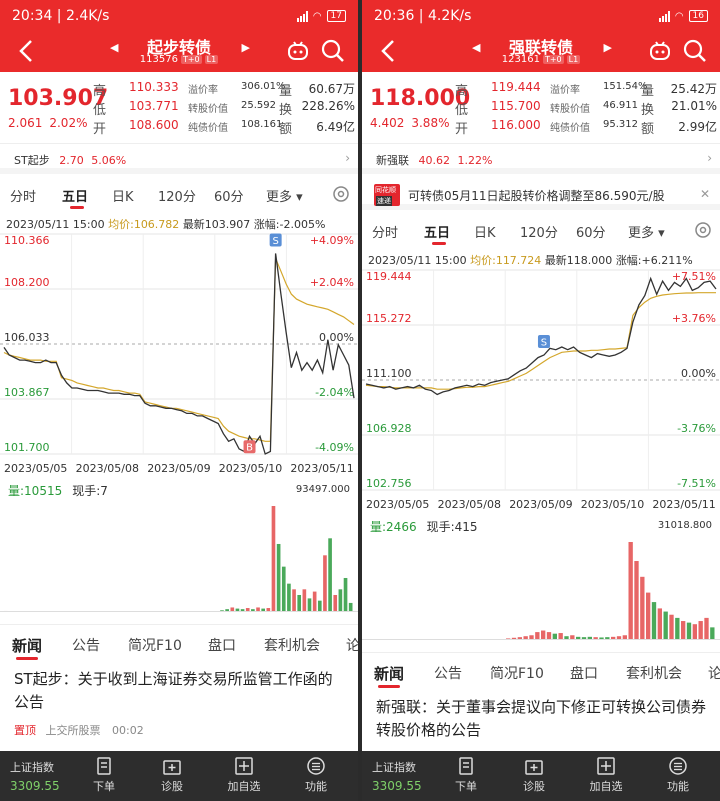  What do you see at coordinates (541, 195) in the screenshot?
I see `notice-banner: 同花顺 速递 可转债05月11日起股转价格调整至86.590元/股 ✕` at bounding box center [541, 195].